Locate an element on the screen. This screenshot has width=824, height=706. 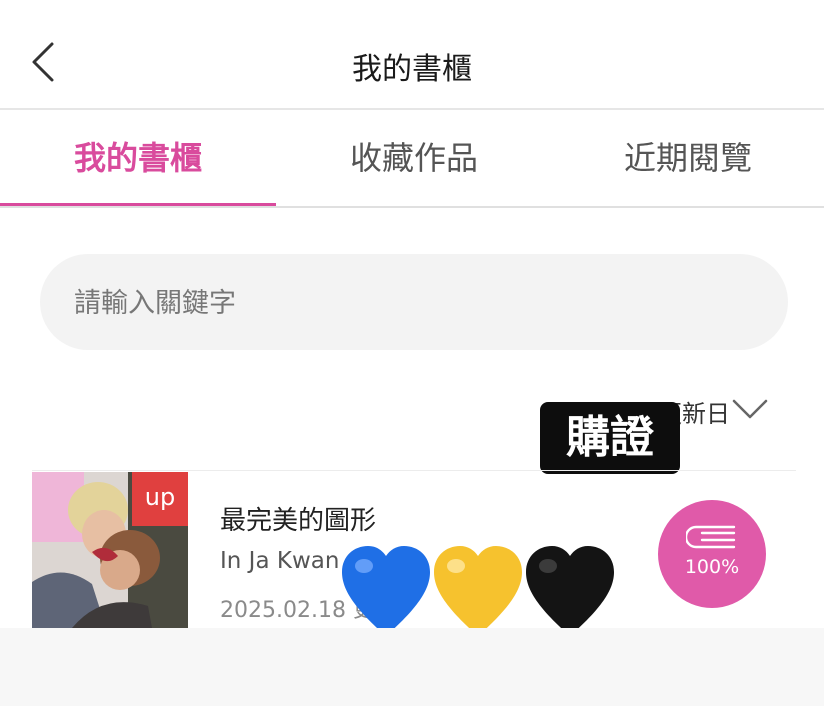
yellow-heart-icon is located at coordinates (478, 591).